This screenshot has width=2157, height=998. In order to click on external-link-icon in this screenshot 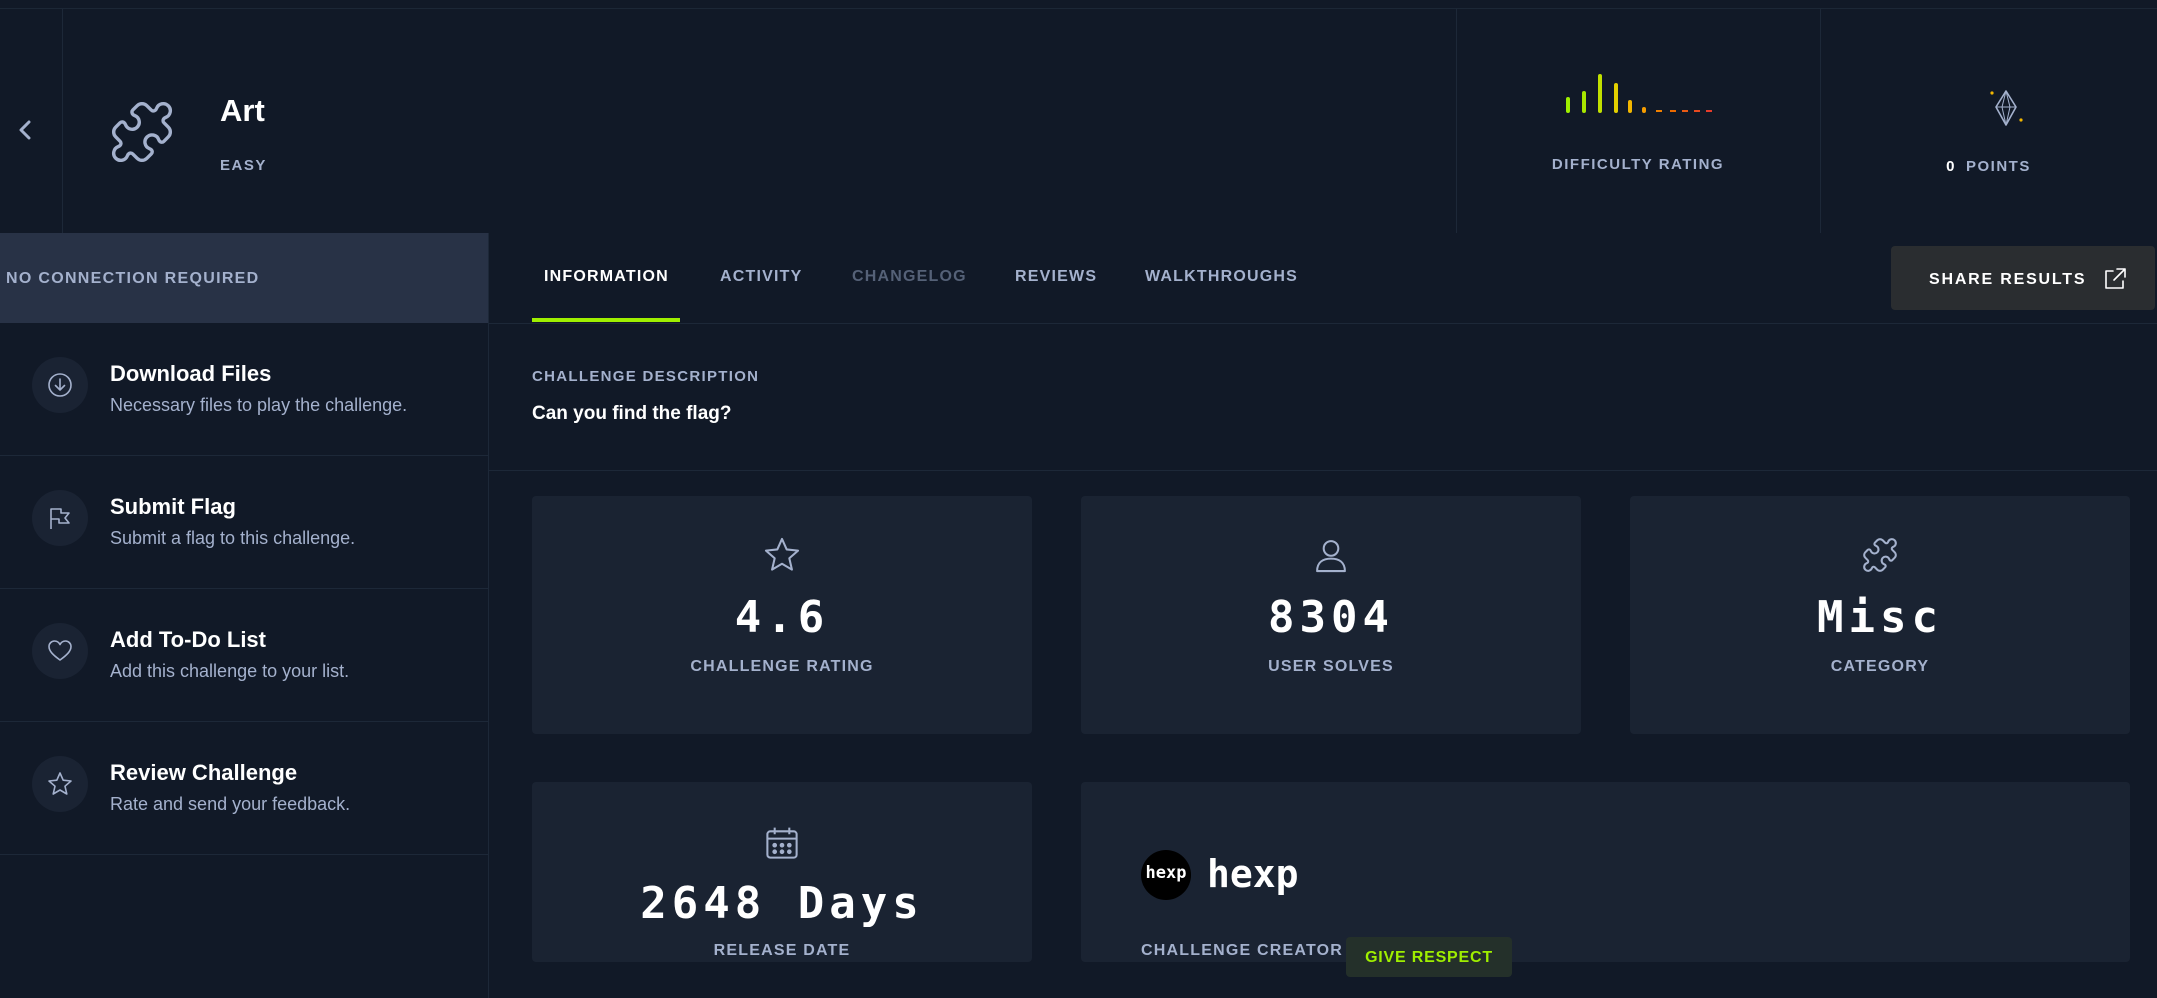, I will do `click(2115, 278)`.